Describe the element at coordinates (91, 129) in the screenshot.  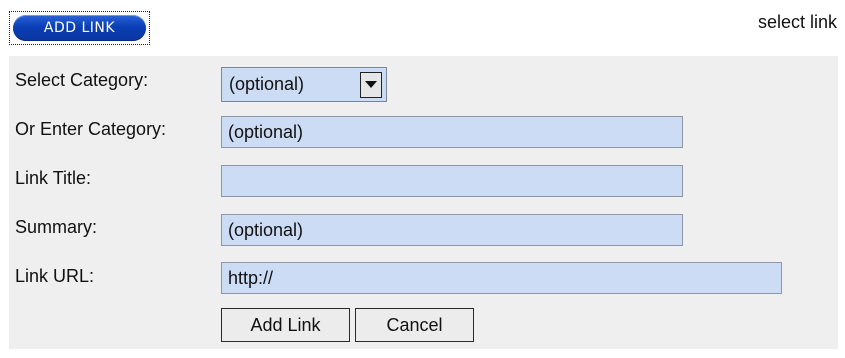
I see `enter-category-label: Or Enter Category:` at that location.